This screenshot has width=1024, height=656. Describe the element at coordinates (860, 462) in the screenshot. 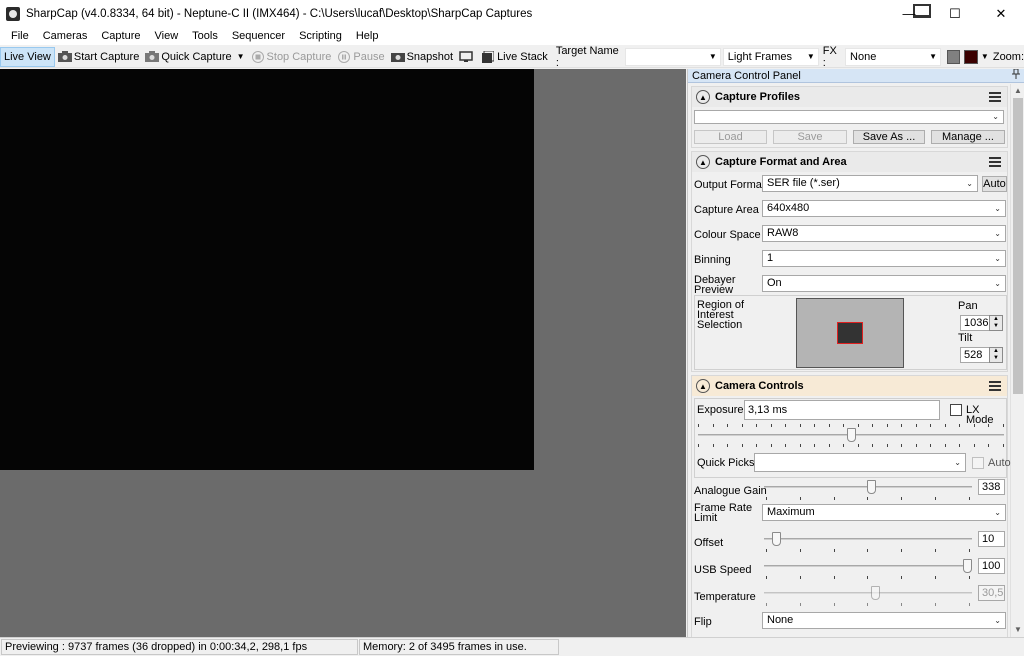

I see `quick-picks-select: ⌄` at that location.